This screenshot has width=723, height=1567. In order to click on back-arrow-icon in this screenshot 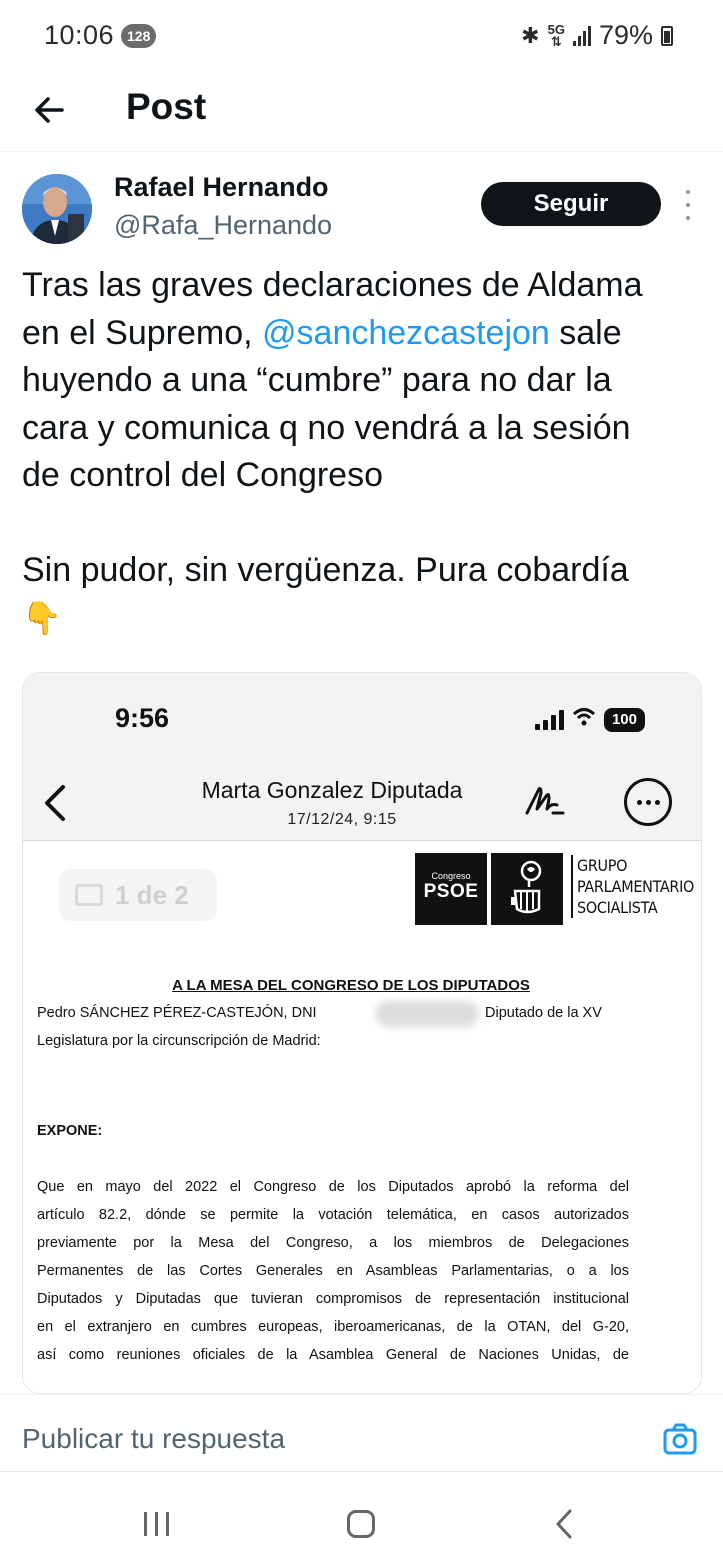, I will do `click(50, 110)`.